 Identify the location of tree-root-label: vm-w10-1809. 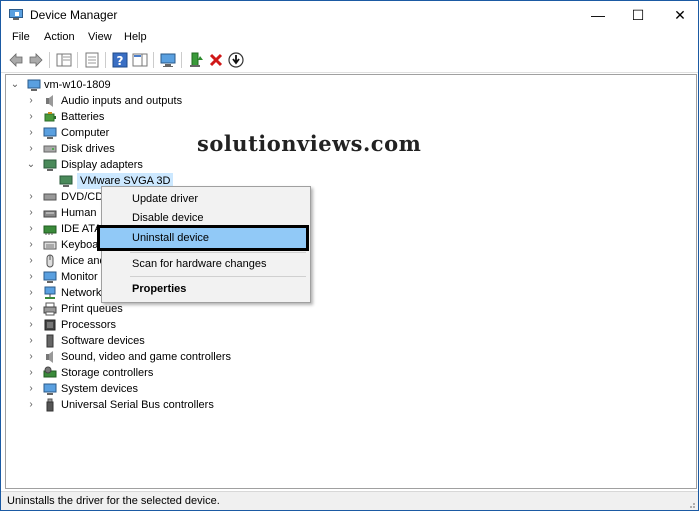
(77, 85).